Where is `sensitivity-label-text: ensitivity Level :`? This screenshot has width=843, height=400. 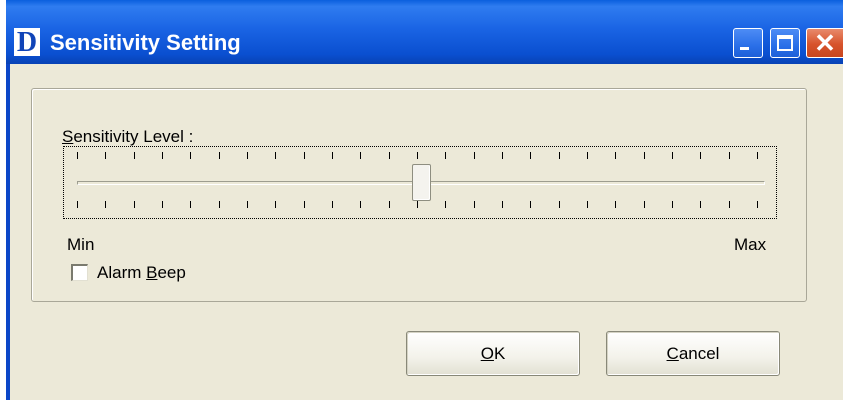
sensitivity-label-text: ensitivity Level : is located at coordinates (133, 136).